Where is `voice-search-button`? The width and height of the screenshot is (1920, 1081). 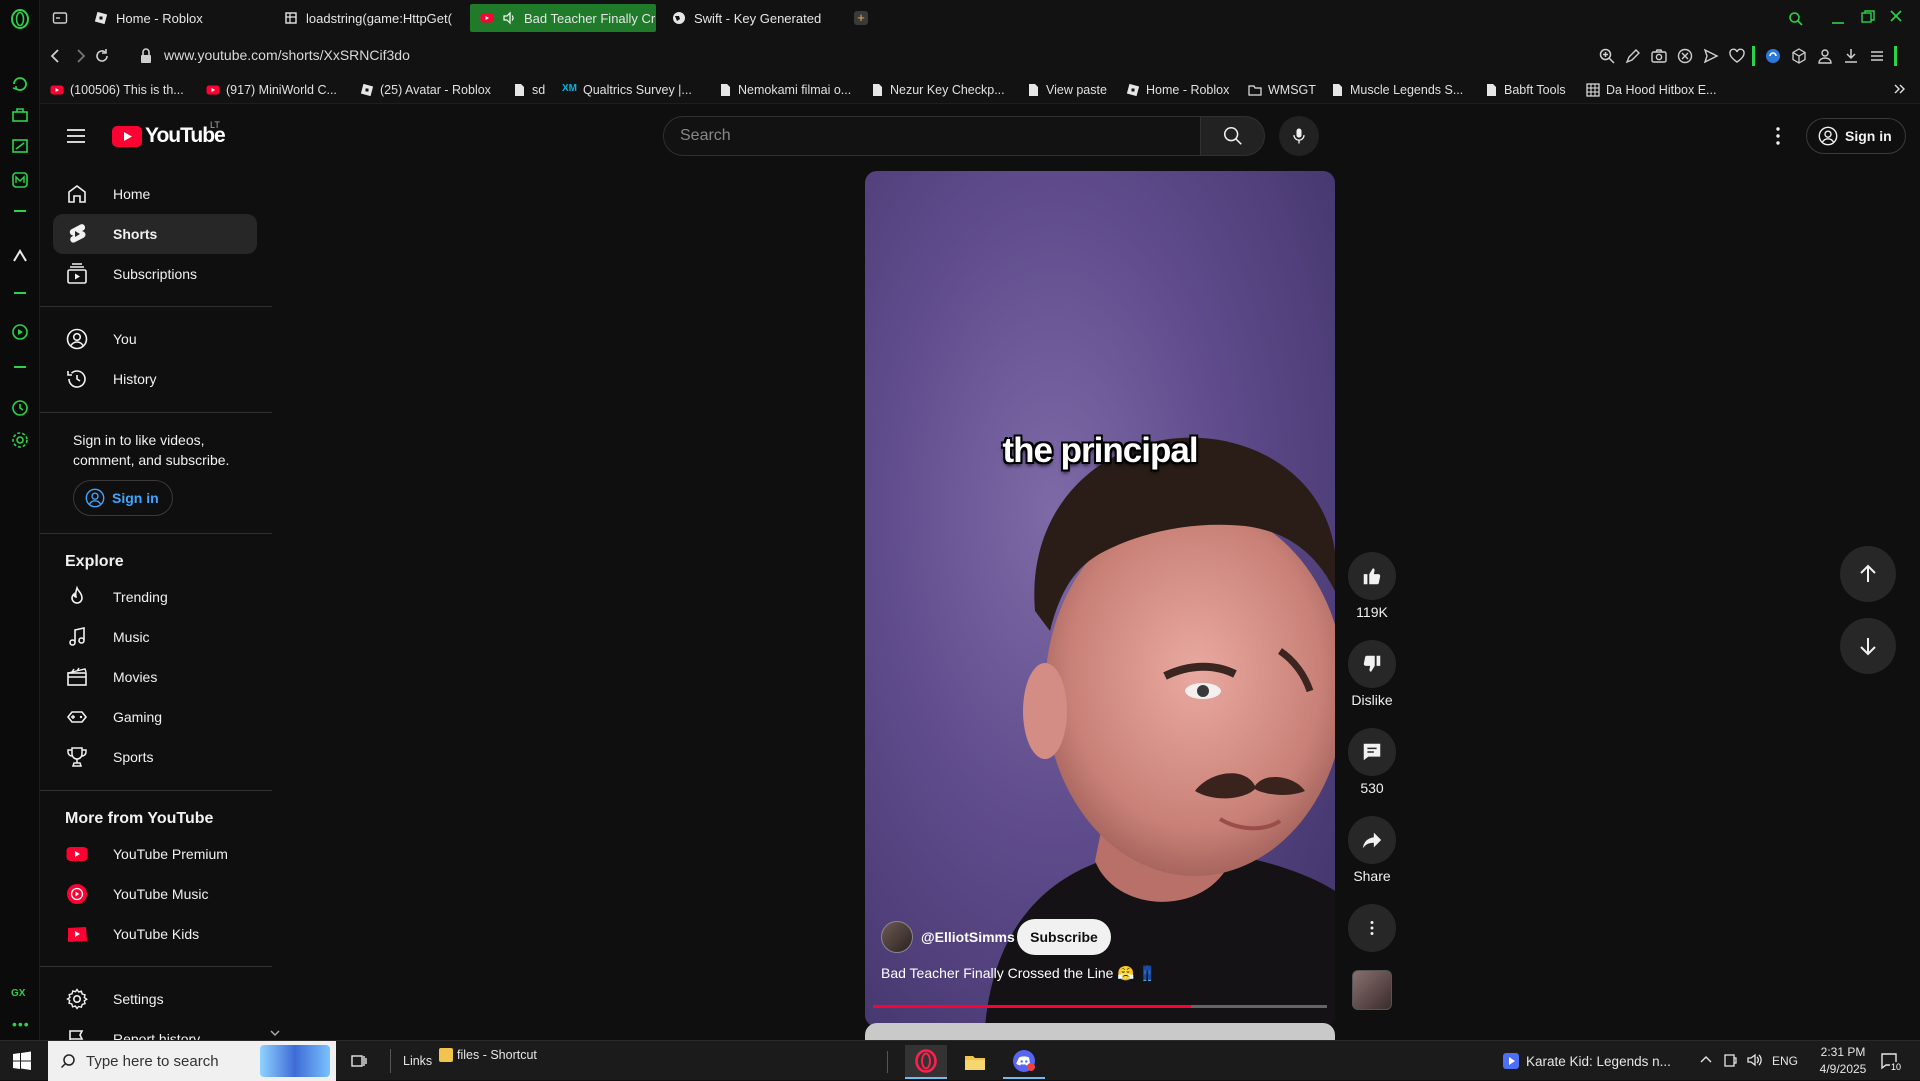 voice-search-button is located at coordinates (1299, 136).